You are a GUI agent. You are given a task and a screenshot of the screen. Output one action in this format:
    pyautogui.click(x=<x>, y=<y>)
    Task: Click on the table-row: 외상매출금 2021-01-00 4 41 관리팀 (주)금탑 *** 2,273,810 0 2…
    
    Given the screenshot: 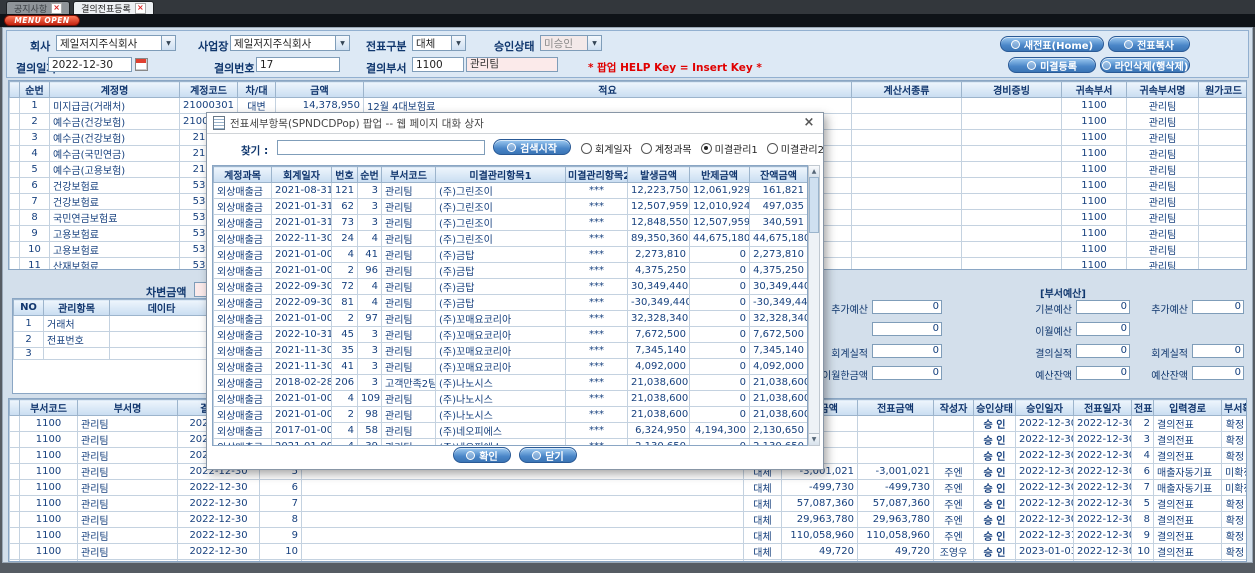 What is the action you would take?
    pyautogui.click(x=510, y=254)
    